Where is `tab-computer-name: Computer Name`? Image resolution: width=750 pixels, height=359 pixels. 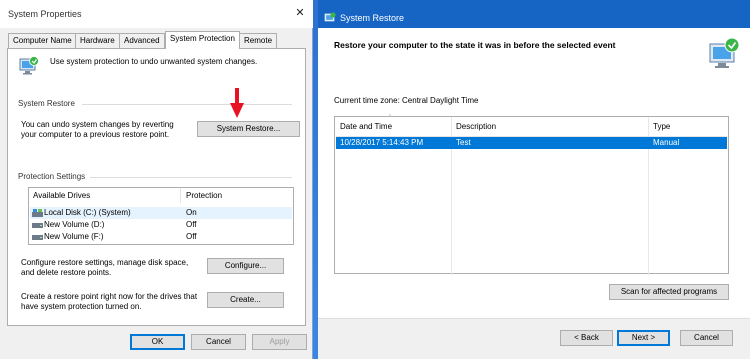 tab-computer-name: Computer Name is located at coordinates (42, 40).